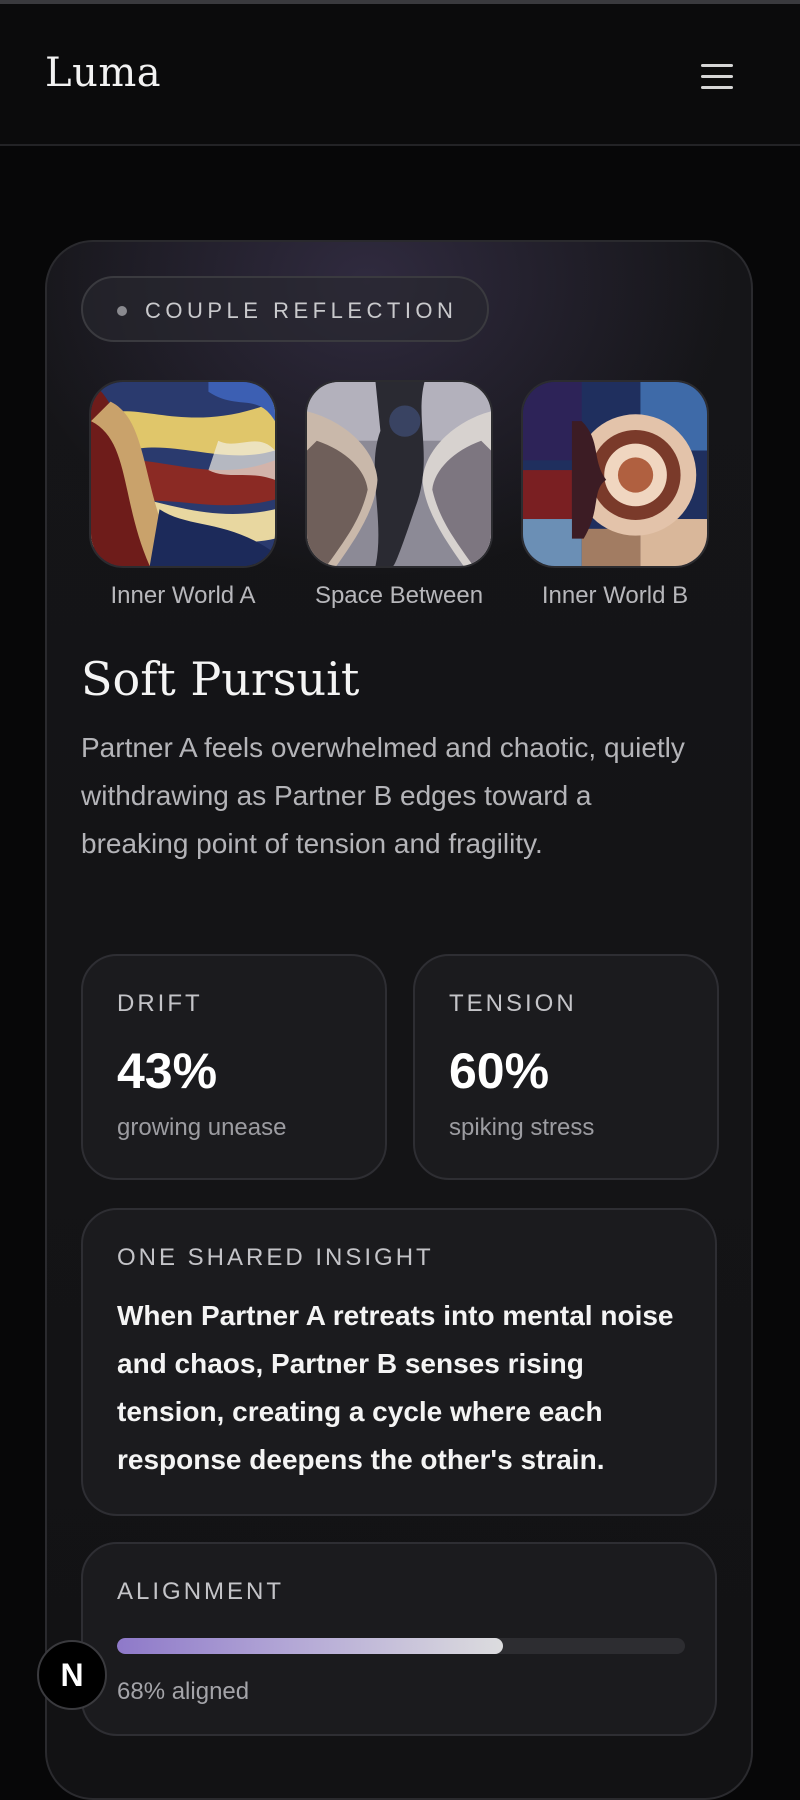 The image size is (800, 1800). What do you see at coordinates (234, 1067) in the screenshot?
I see `drift-stat-card: DRIFT 43% growing unease` at bounding box center [234, 1067].